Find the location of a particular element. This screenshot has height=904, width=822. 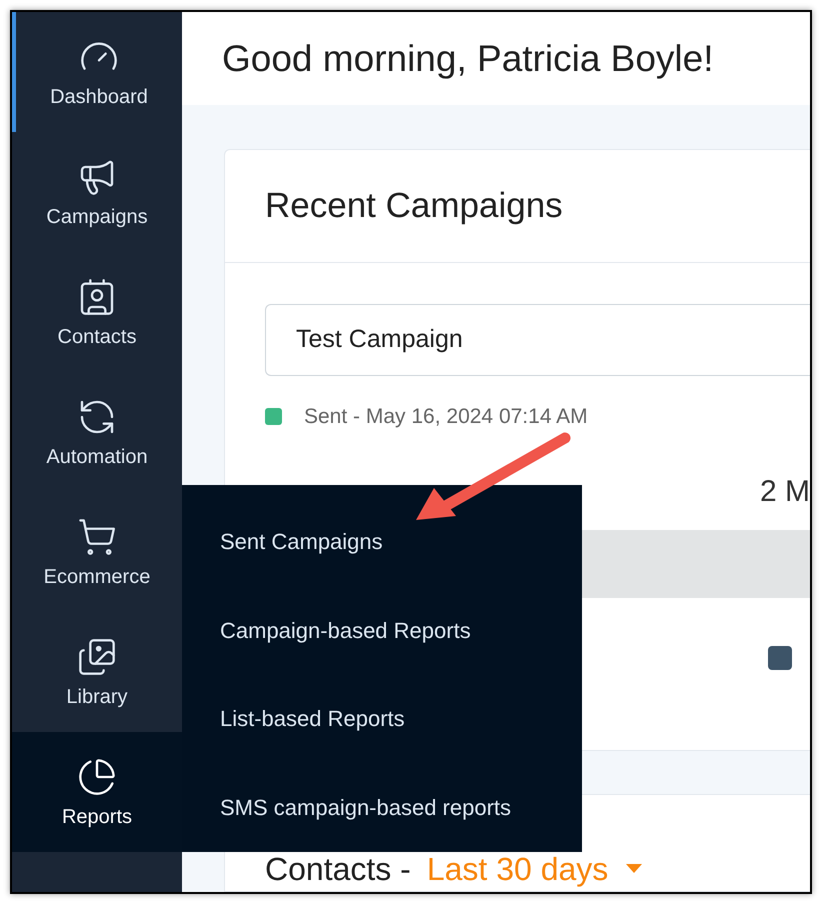

status-text: Sent - May 16, 2024 07:14 AM is located at coordinates (446, 417).